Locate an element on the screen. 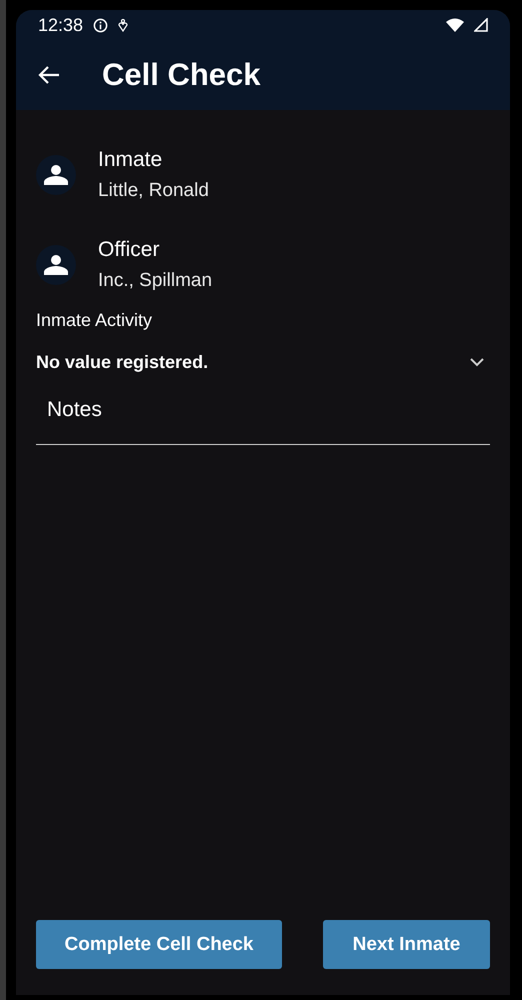 Image resolution: width=522 pixels, height=1000 pixels. wifi-icon is located at coordinates (455, 25).